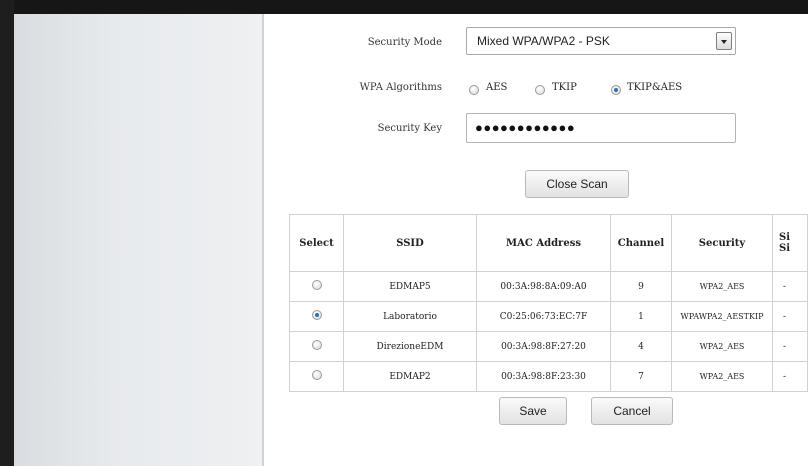 The image size is (808, 466). What do you see at coordinates (543, 346) in the screenshot?
I see `mac-cell: 00:3A:98:8F:27:20` at bounding box center [543, 346].